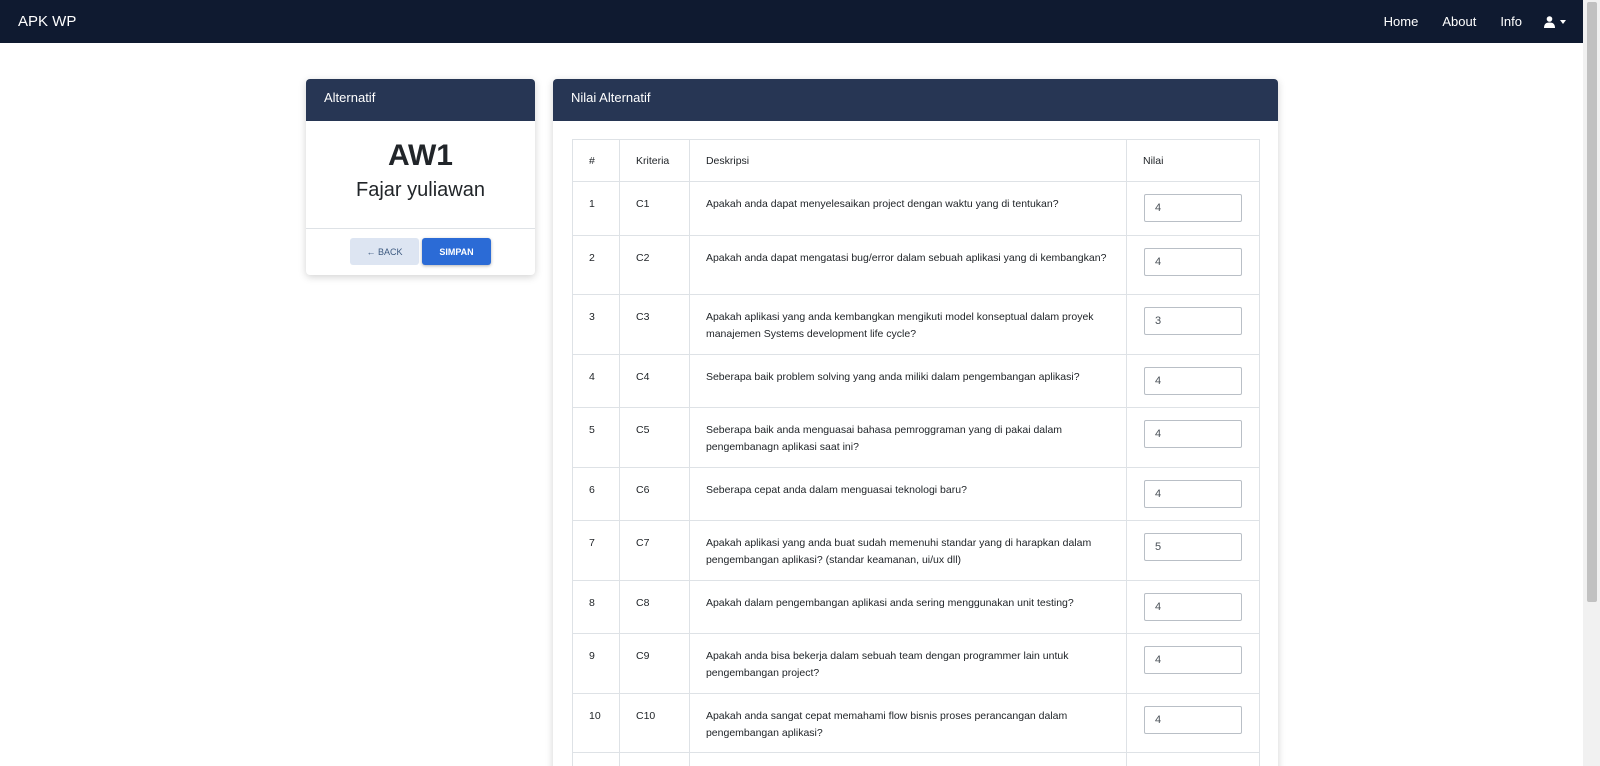 The width and height of the screenshot is (1600, 766). What do you see at coordinates (654, 265) in the screenshot?
I see `row-kriteria: C2` at bounding box center [654, 265].